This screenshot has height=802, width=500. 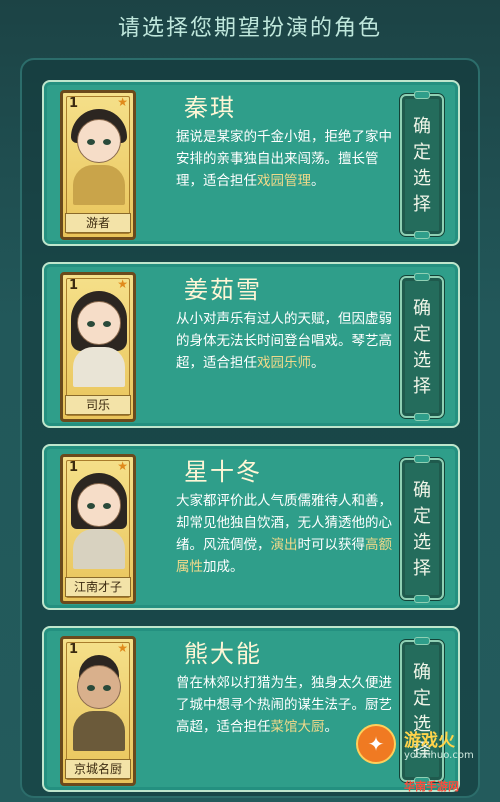 I want to click on character-portrait: 1 ★ 司乐, so click(x=98, y=347).